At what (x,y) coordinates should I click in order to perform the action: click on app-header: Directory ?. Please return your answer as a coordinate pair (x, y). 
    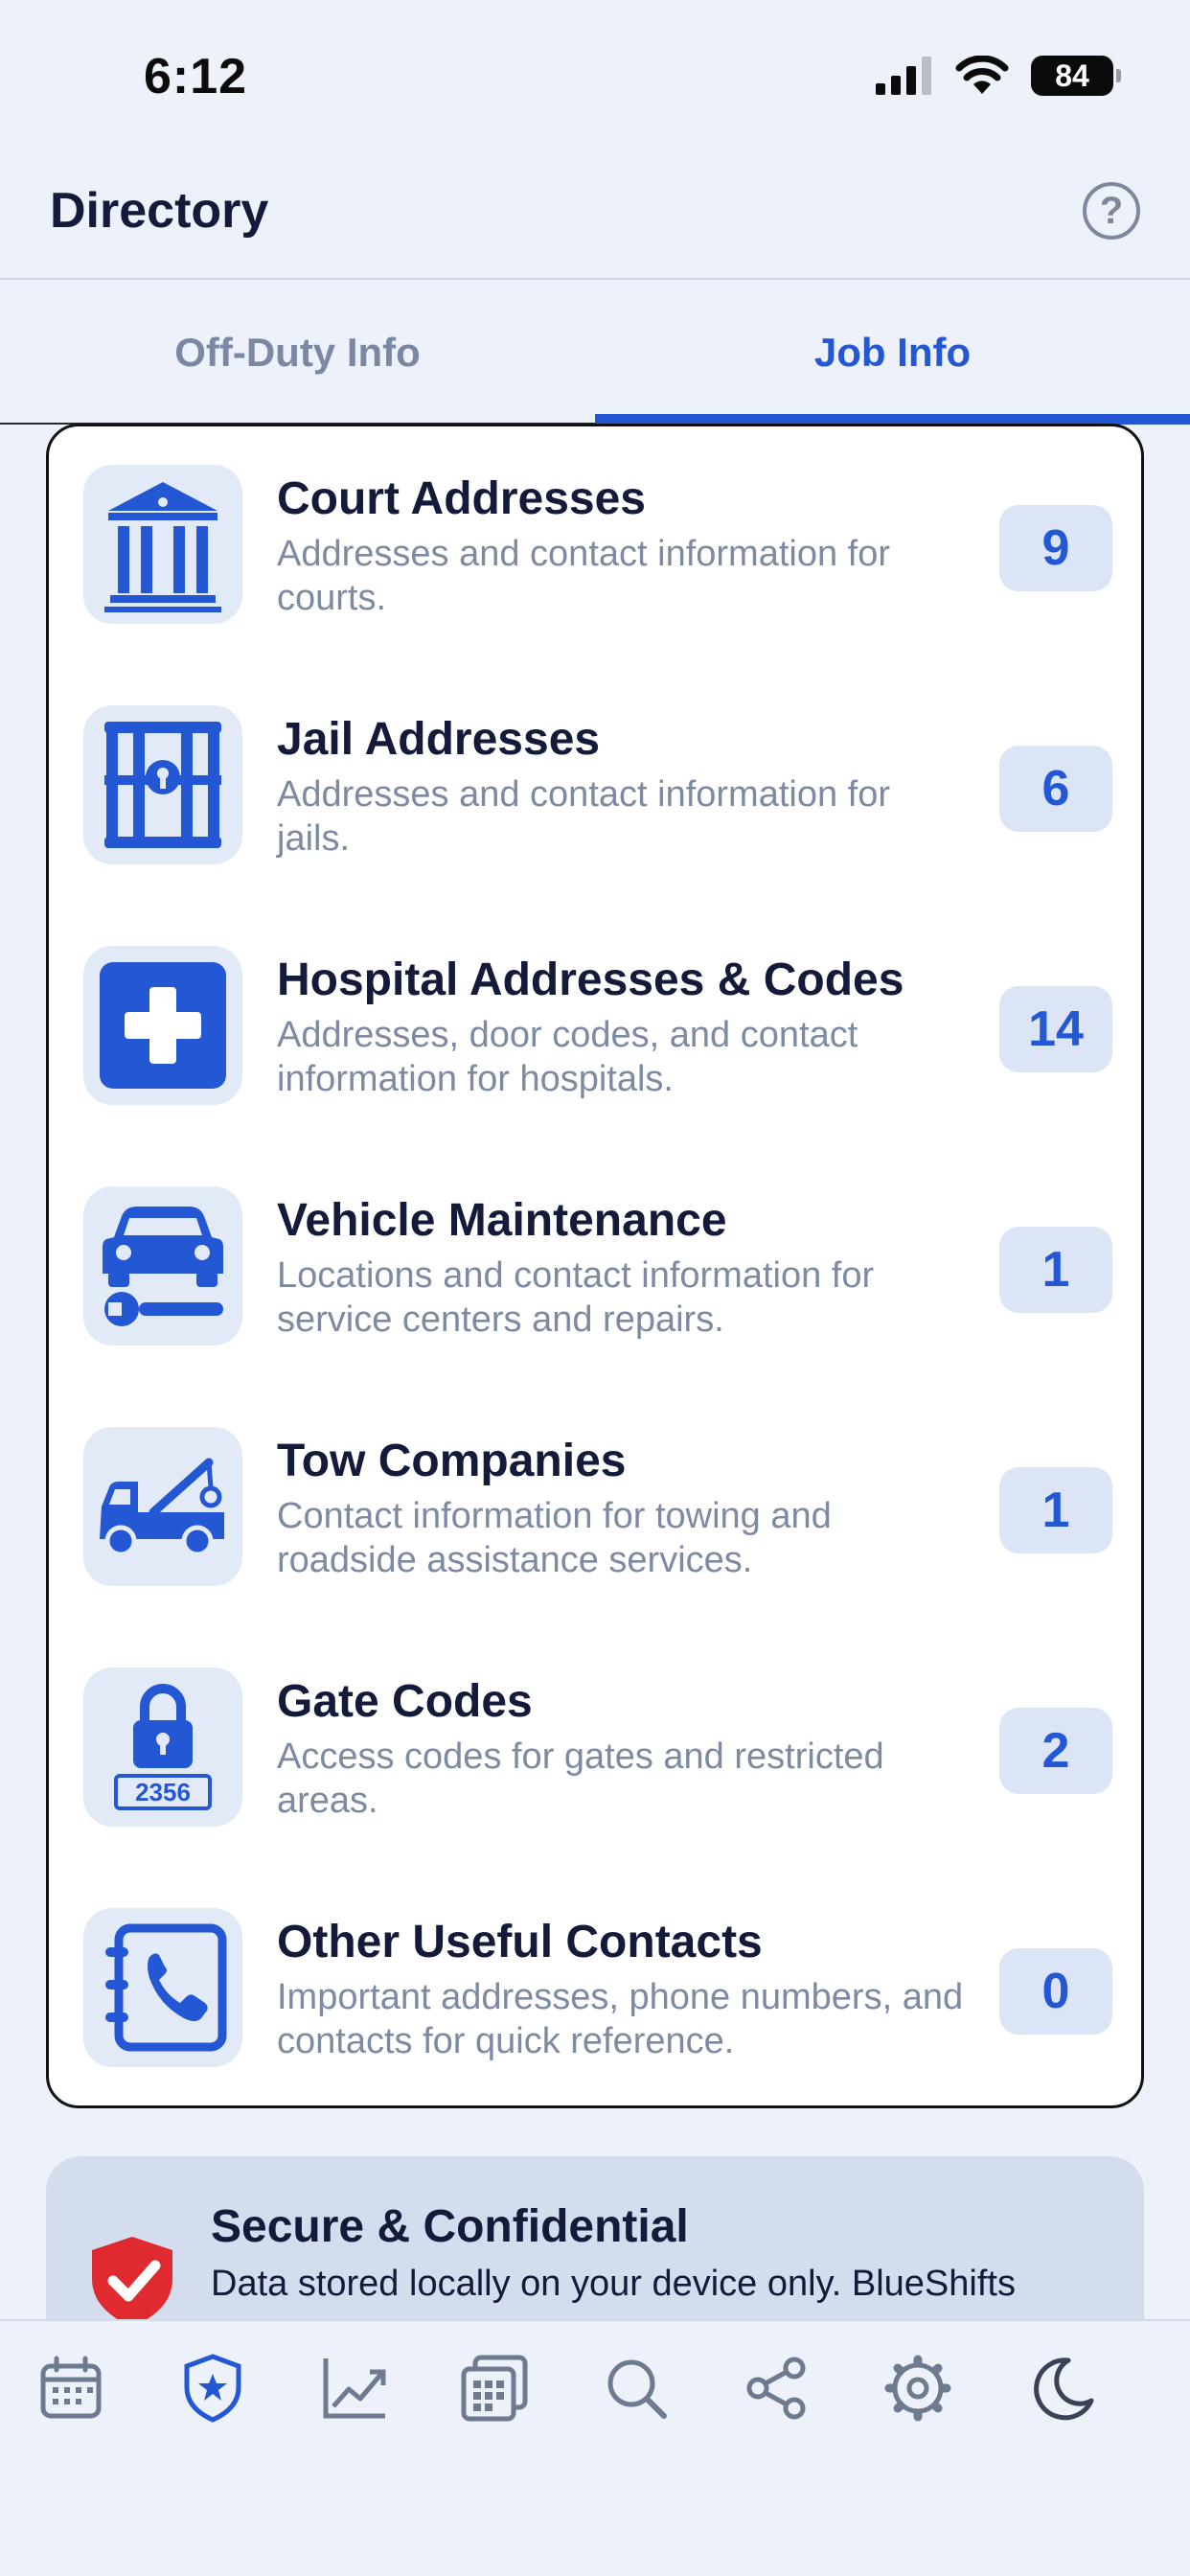
    Looking at the image, I should click on (595, 212).